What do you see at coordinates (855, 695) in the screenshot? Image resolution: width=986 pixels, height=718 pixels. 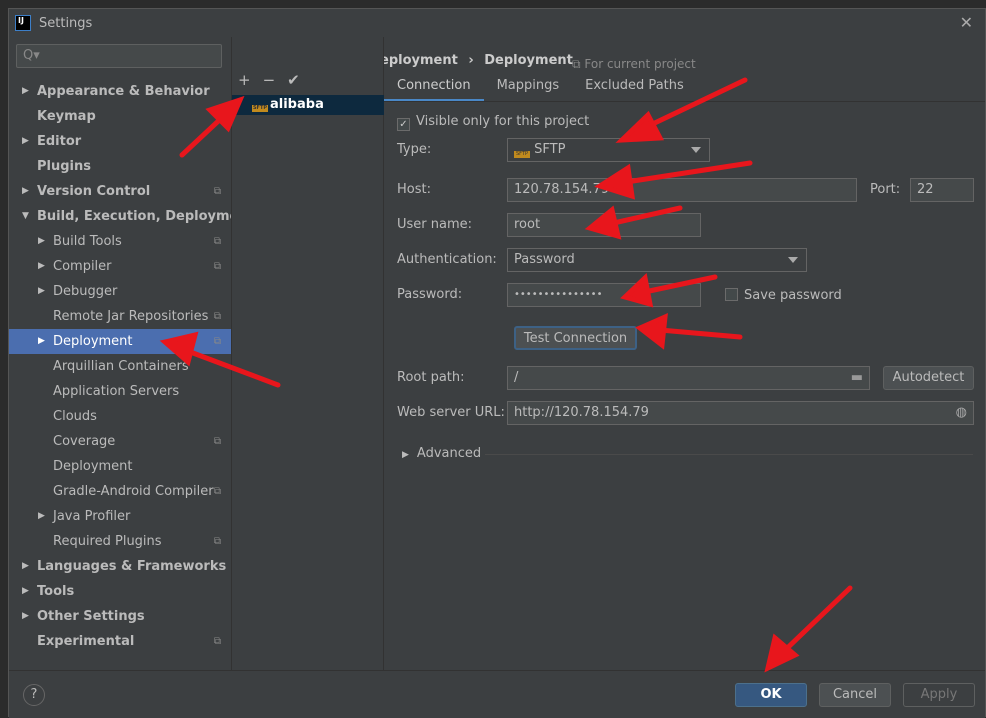 I see `cancel-button: Cancel` at bounding box center [855, 695].